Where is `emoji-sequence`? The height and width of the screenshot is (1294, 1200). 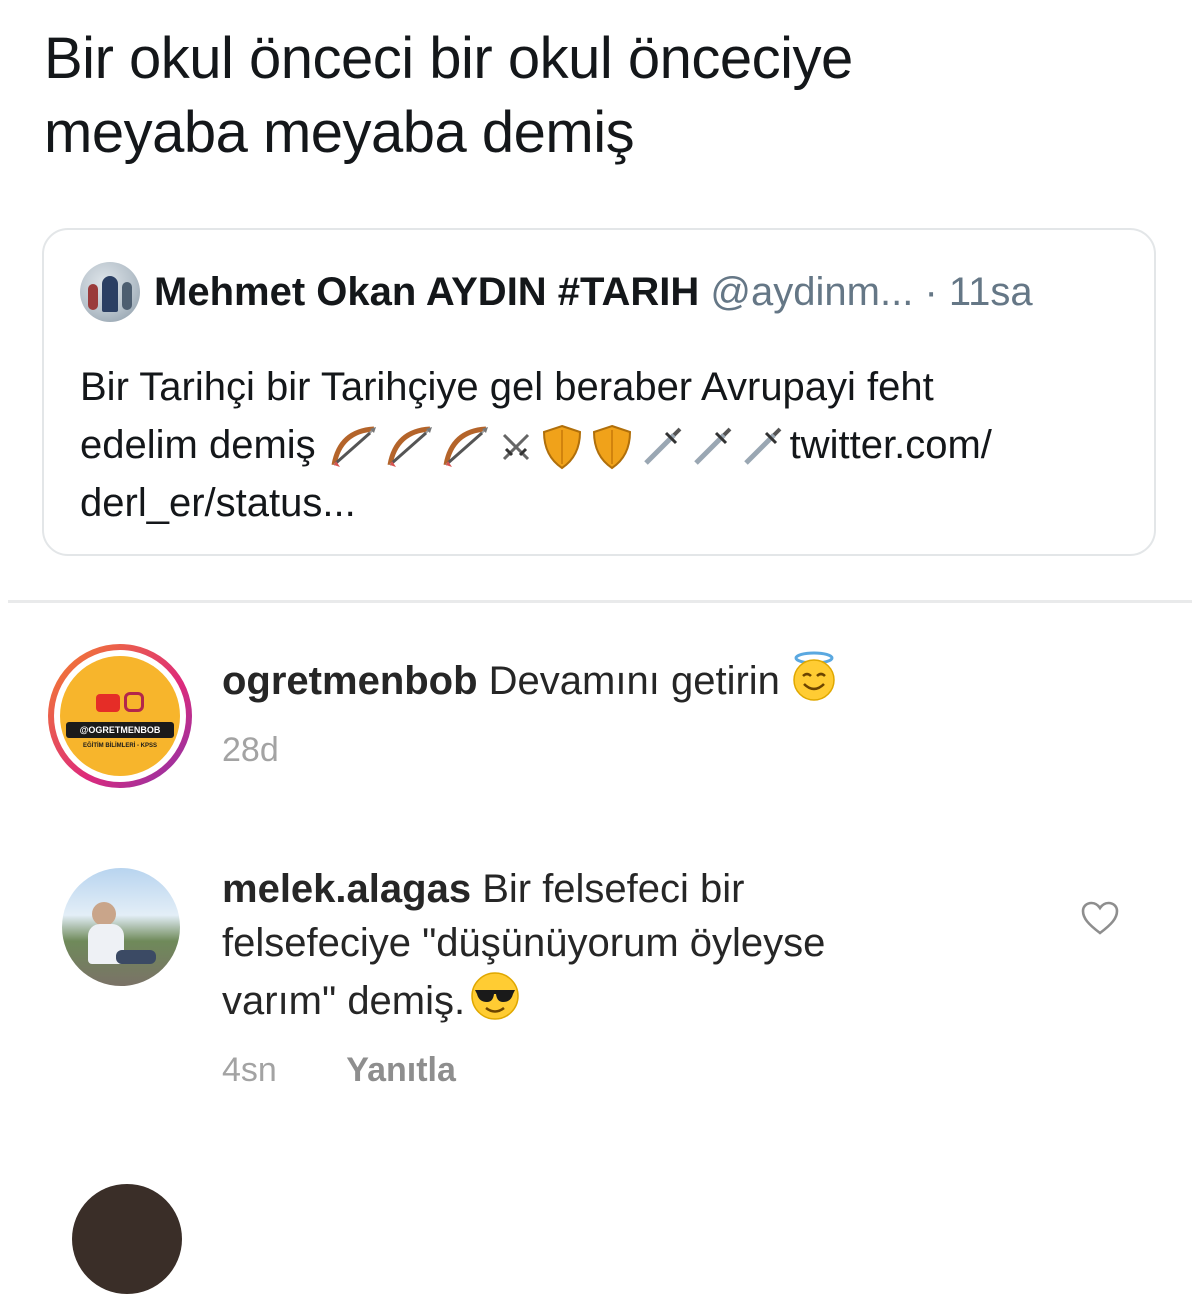
emoji-sequence is located at coordinates (557, 447).